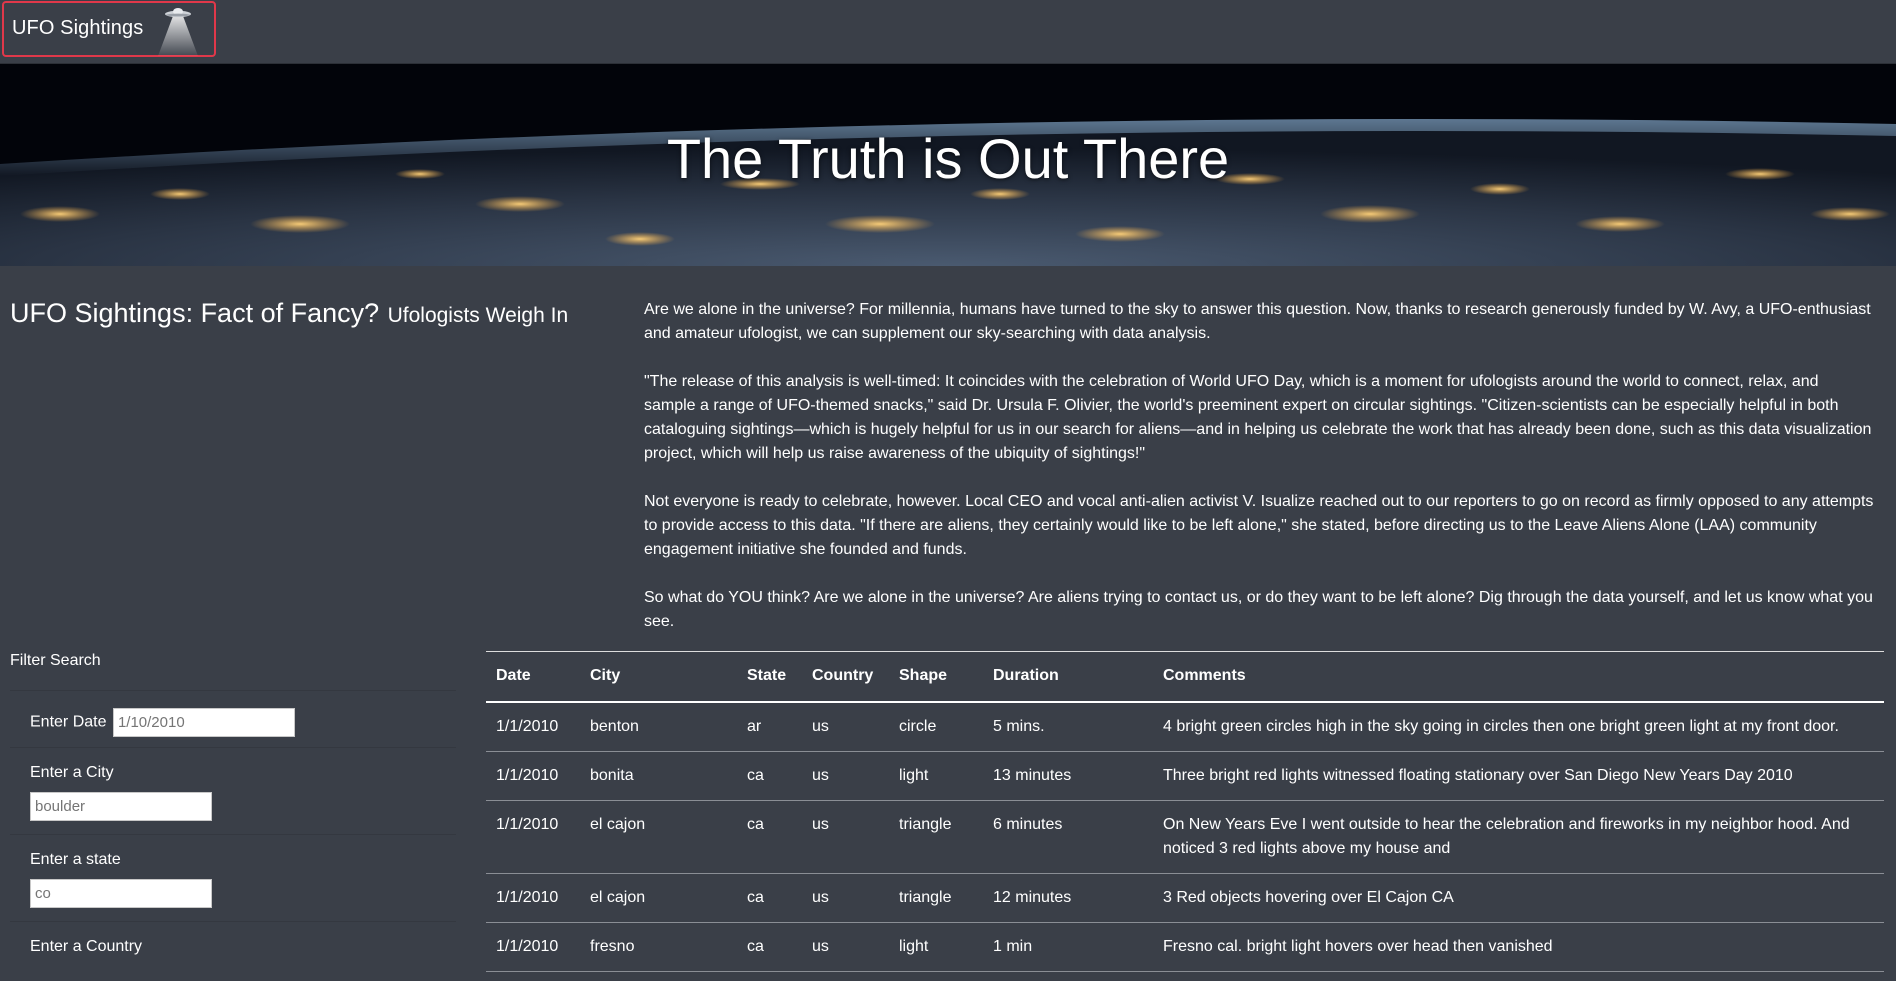  I want to click on filter-date: Enter Date, so click(233, 718).